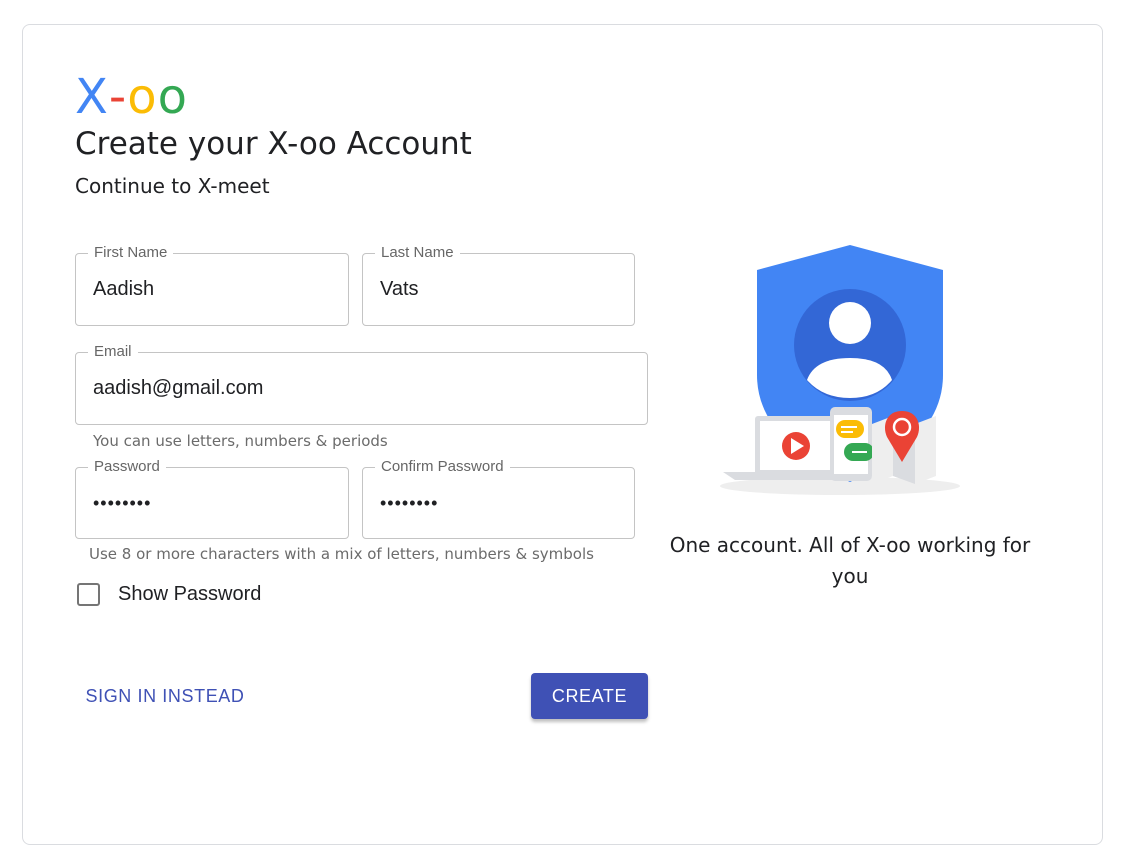  I want to click on page-subtitle: Continue to X-meet, so click(172, 186).